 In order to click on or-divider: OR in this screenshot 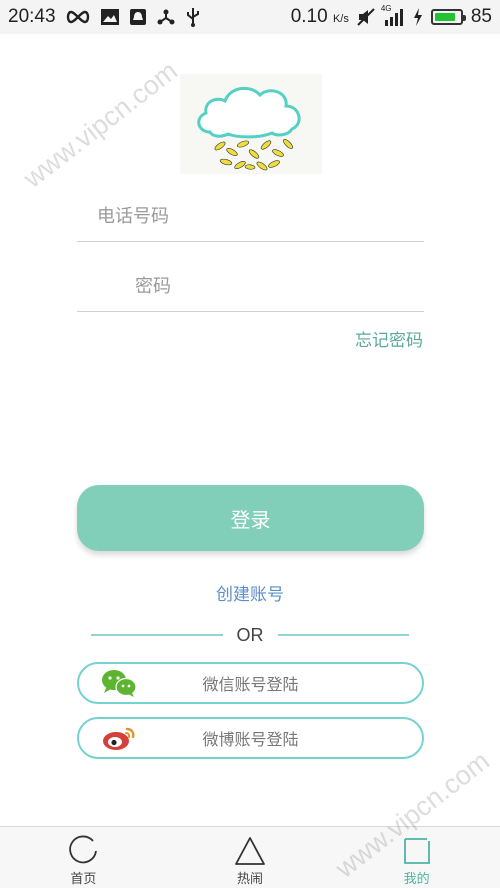, I will do `click(250, 635)`.